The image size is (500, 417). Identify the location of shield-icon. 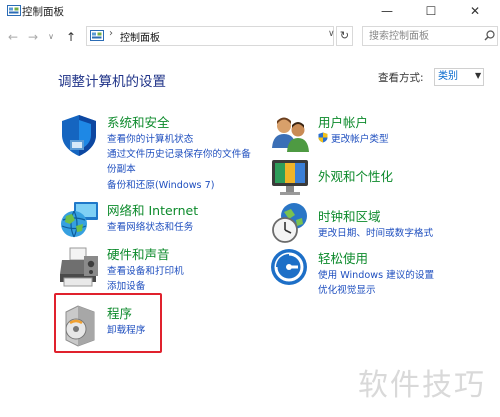
(79, 135).